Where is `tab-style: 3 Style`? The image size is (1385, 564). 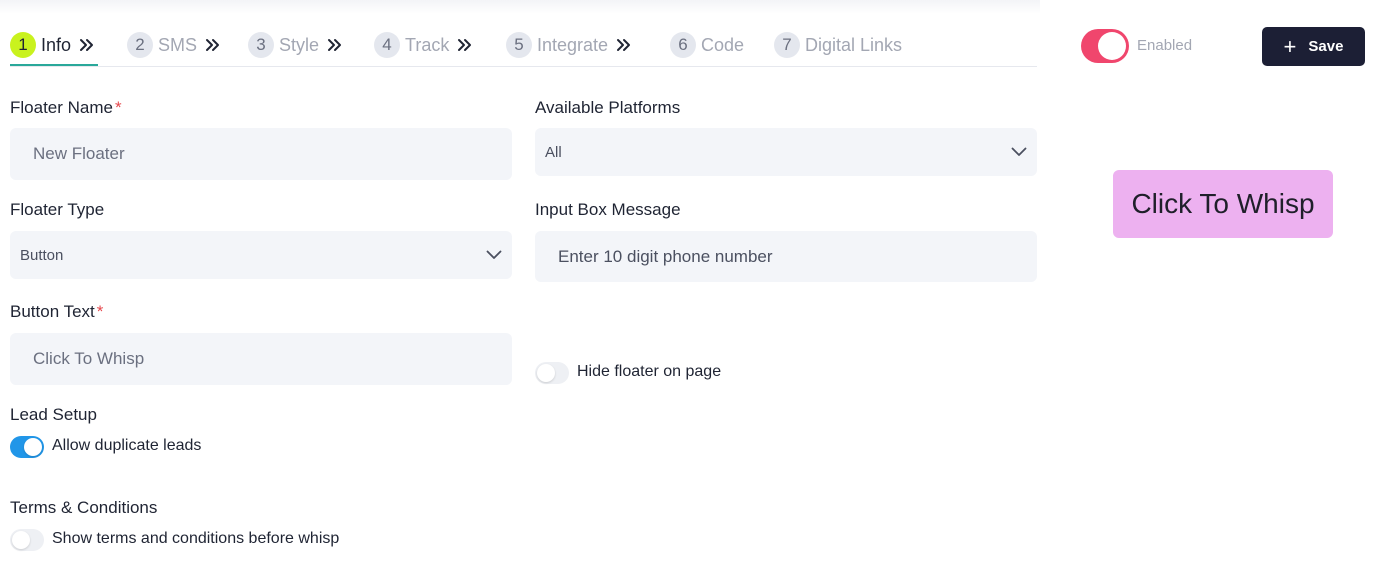
tab-style: 3 Style is located at coordinates (295, 45).